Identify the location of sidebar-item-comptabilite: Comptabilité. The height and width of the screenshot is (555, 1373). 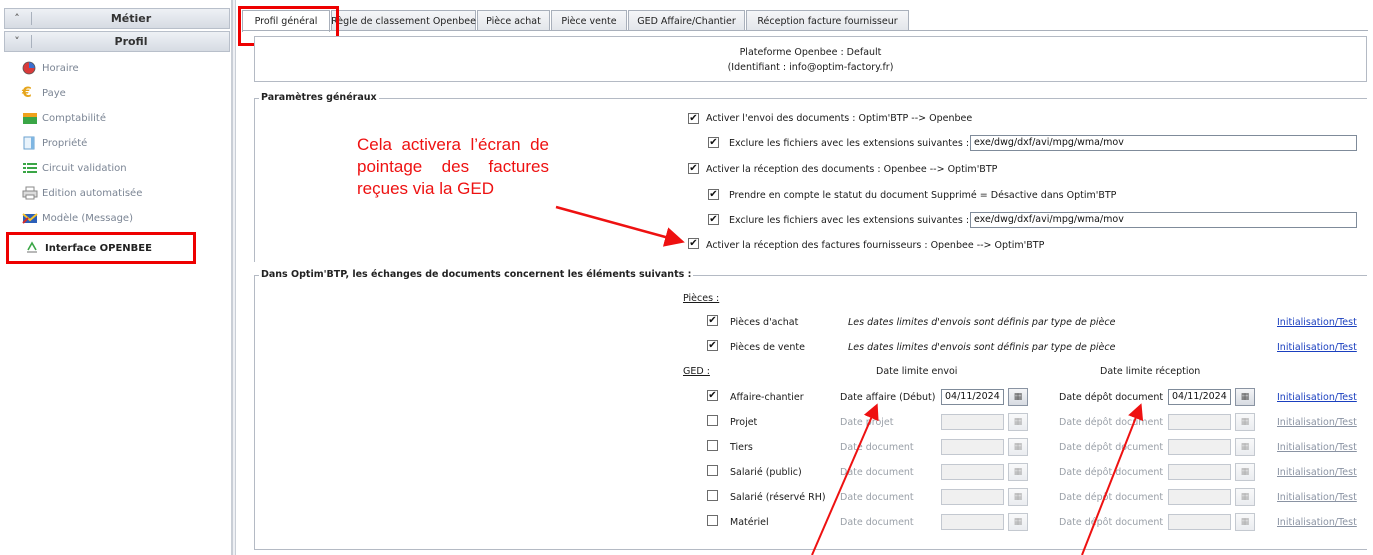
(64, 118).